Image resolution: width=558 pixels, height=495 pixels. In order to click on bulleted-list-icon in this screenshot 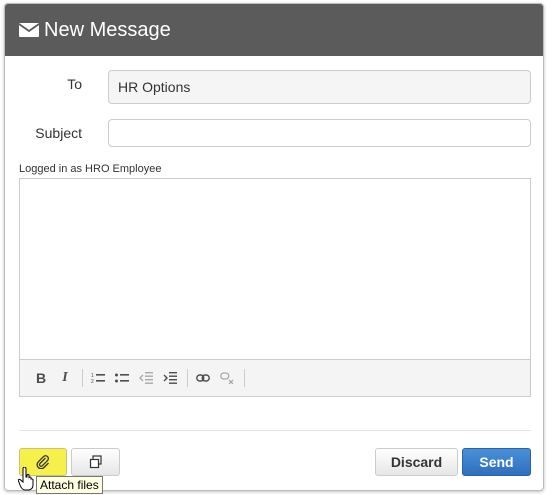, I will do `click(122, 378)`.